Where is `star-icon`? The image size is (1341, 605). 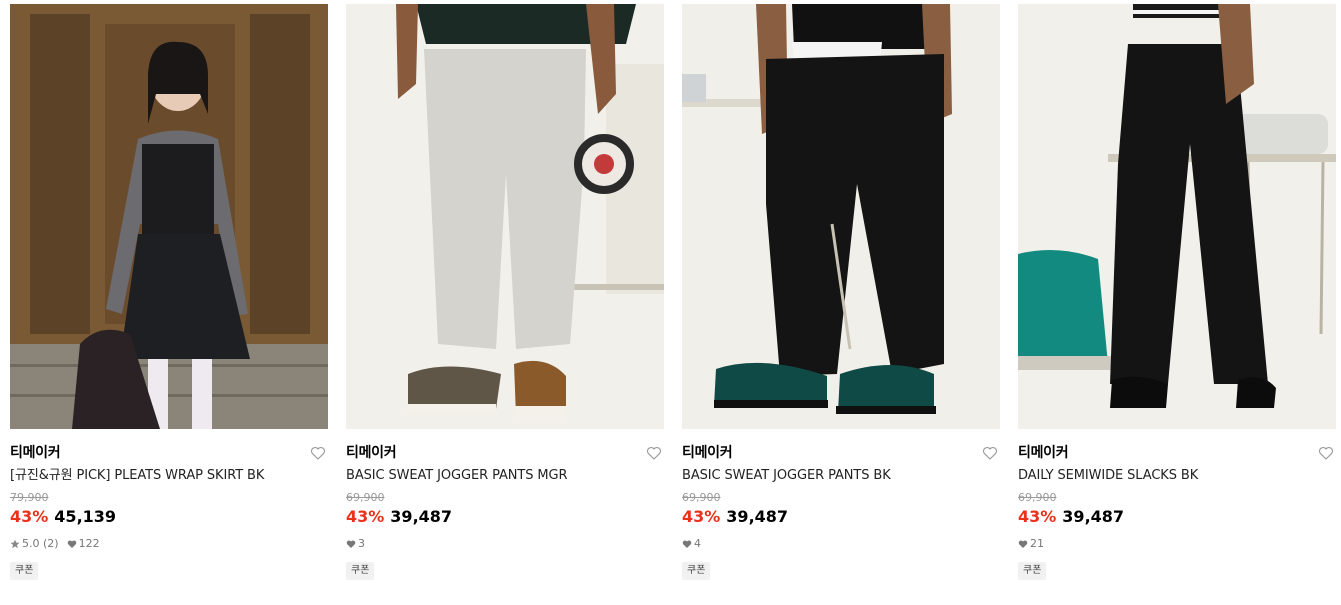 star-icon is located at coordinates (15, 544).